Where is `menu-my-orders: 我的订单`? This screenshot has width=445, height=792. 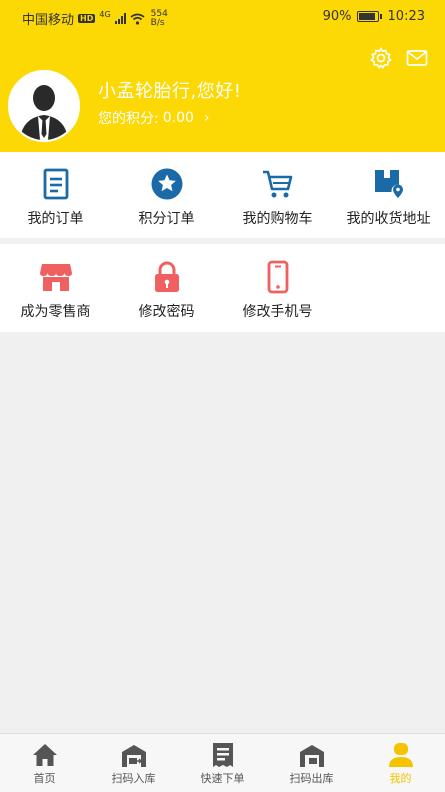
menu-my-orders: 我的订单 is located at coordinates (55, 197).